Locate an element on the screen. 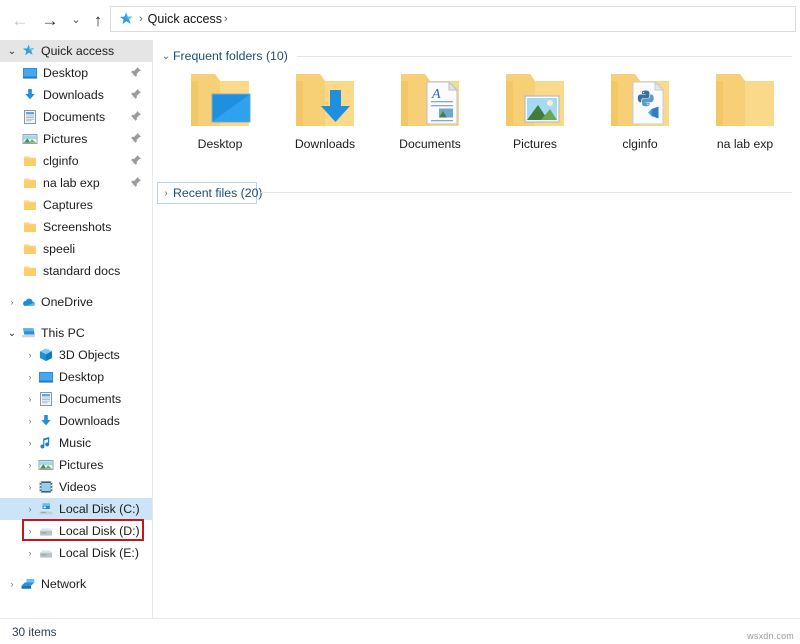 This screenshot has height=644, width=800. sidebar-item-speeli: speeli is located at coordinates (76, 249).